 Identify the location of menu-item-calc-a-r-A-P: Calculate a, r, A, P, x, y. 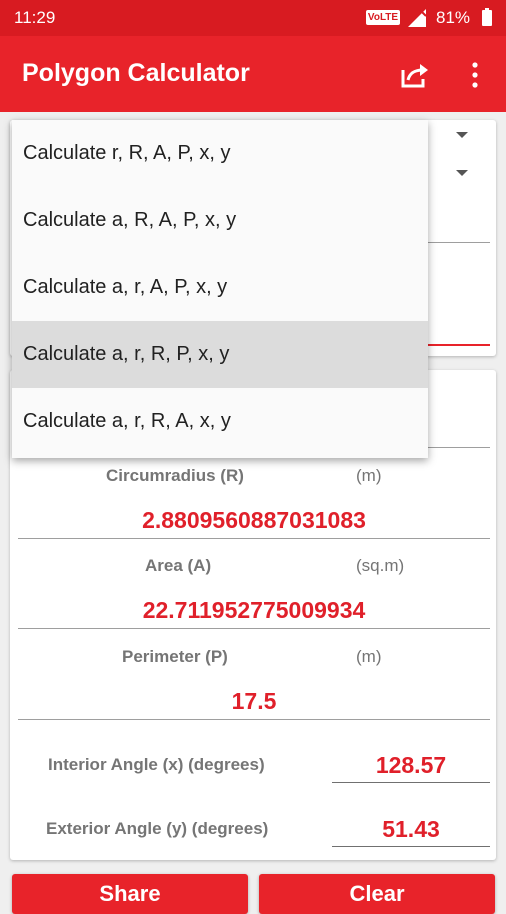
(220, 287).